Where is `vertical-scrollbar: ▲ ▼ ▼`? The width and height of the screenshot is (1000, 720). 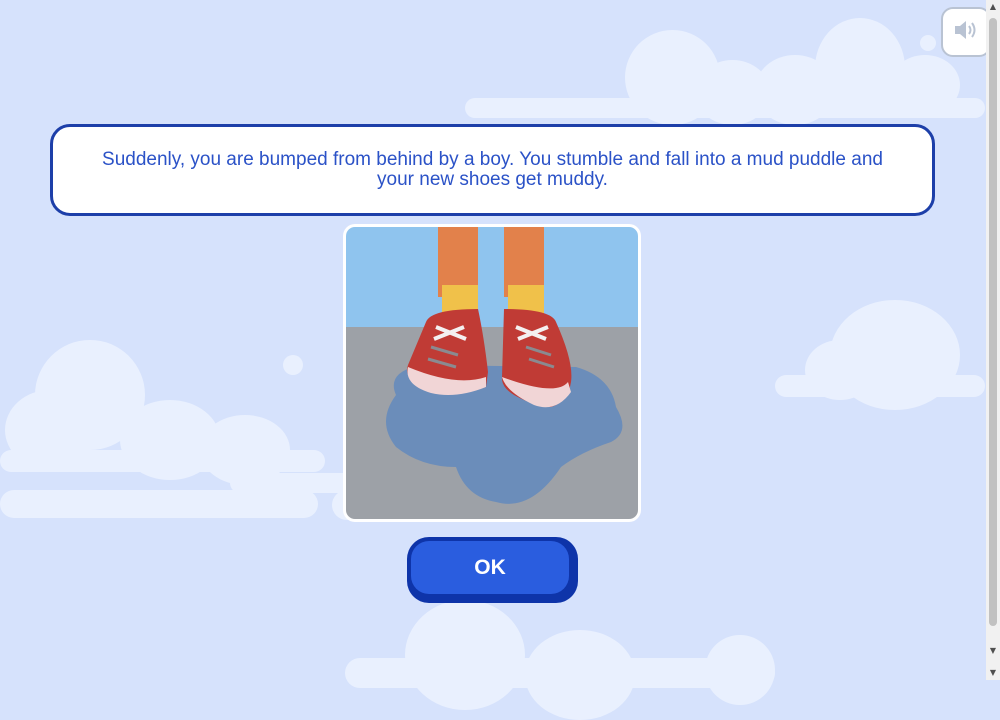
vertical-scrollbar: ▲ ▼ ▼ is located at coordinates (993, 340).